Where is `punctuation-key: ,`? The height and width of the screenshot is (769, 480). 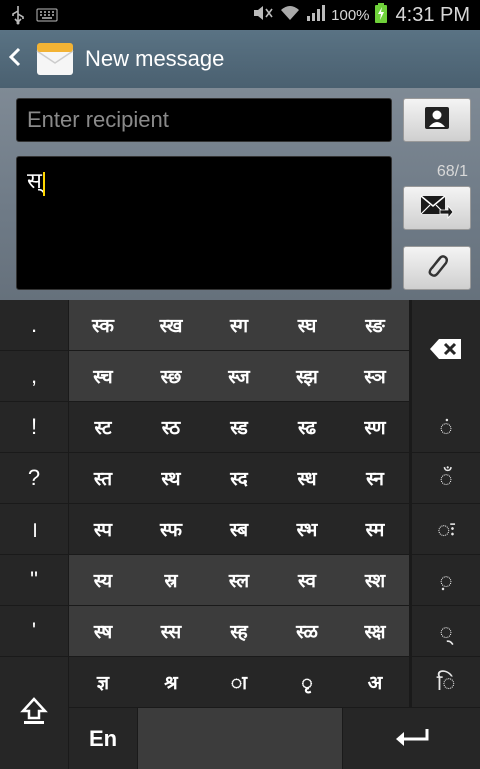 punctuation-key: , is located at coordinates (34, 376).